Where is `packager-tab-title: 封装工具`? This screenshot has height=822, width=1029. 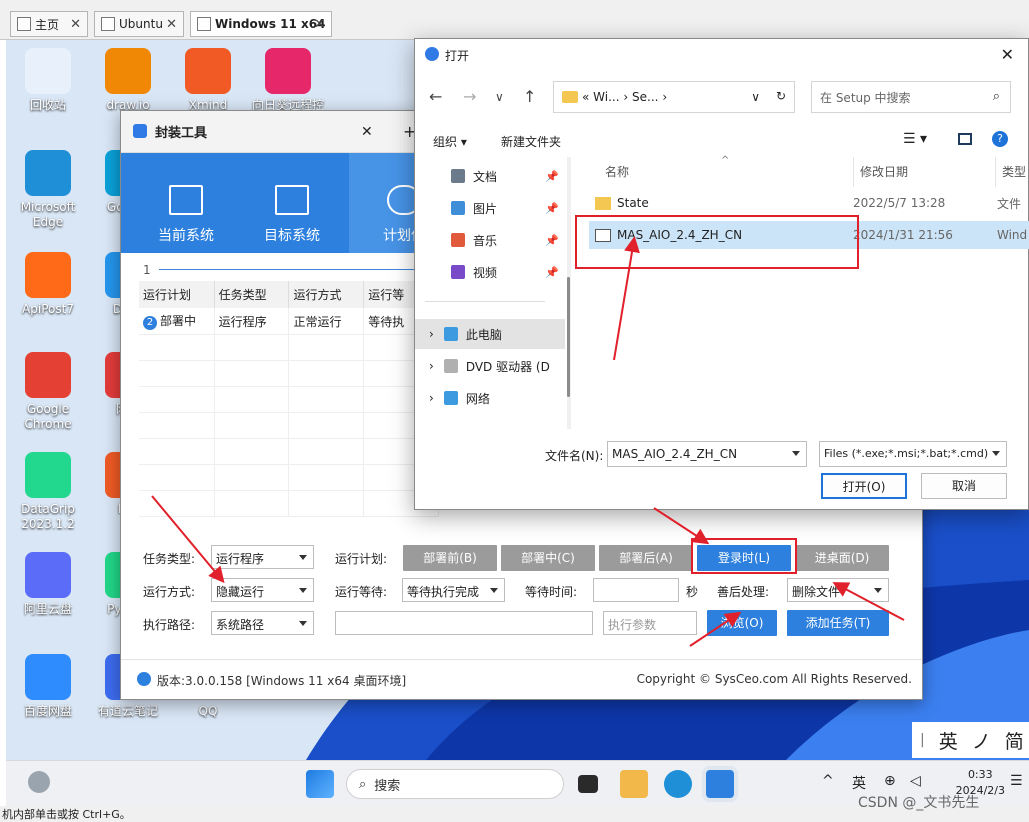 packager-tab-title: 封装工具 is located at coordinates (181, 131).